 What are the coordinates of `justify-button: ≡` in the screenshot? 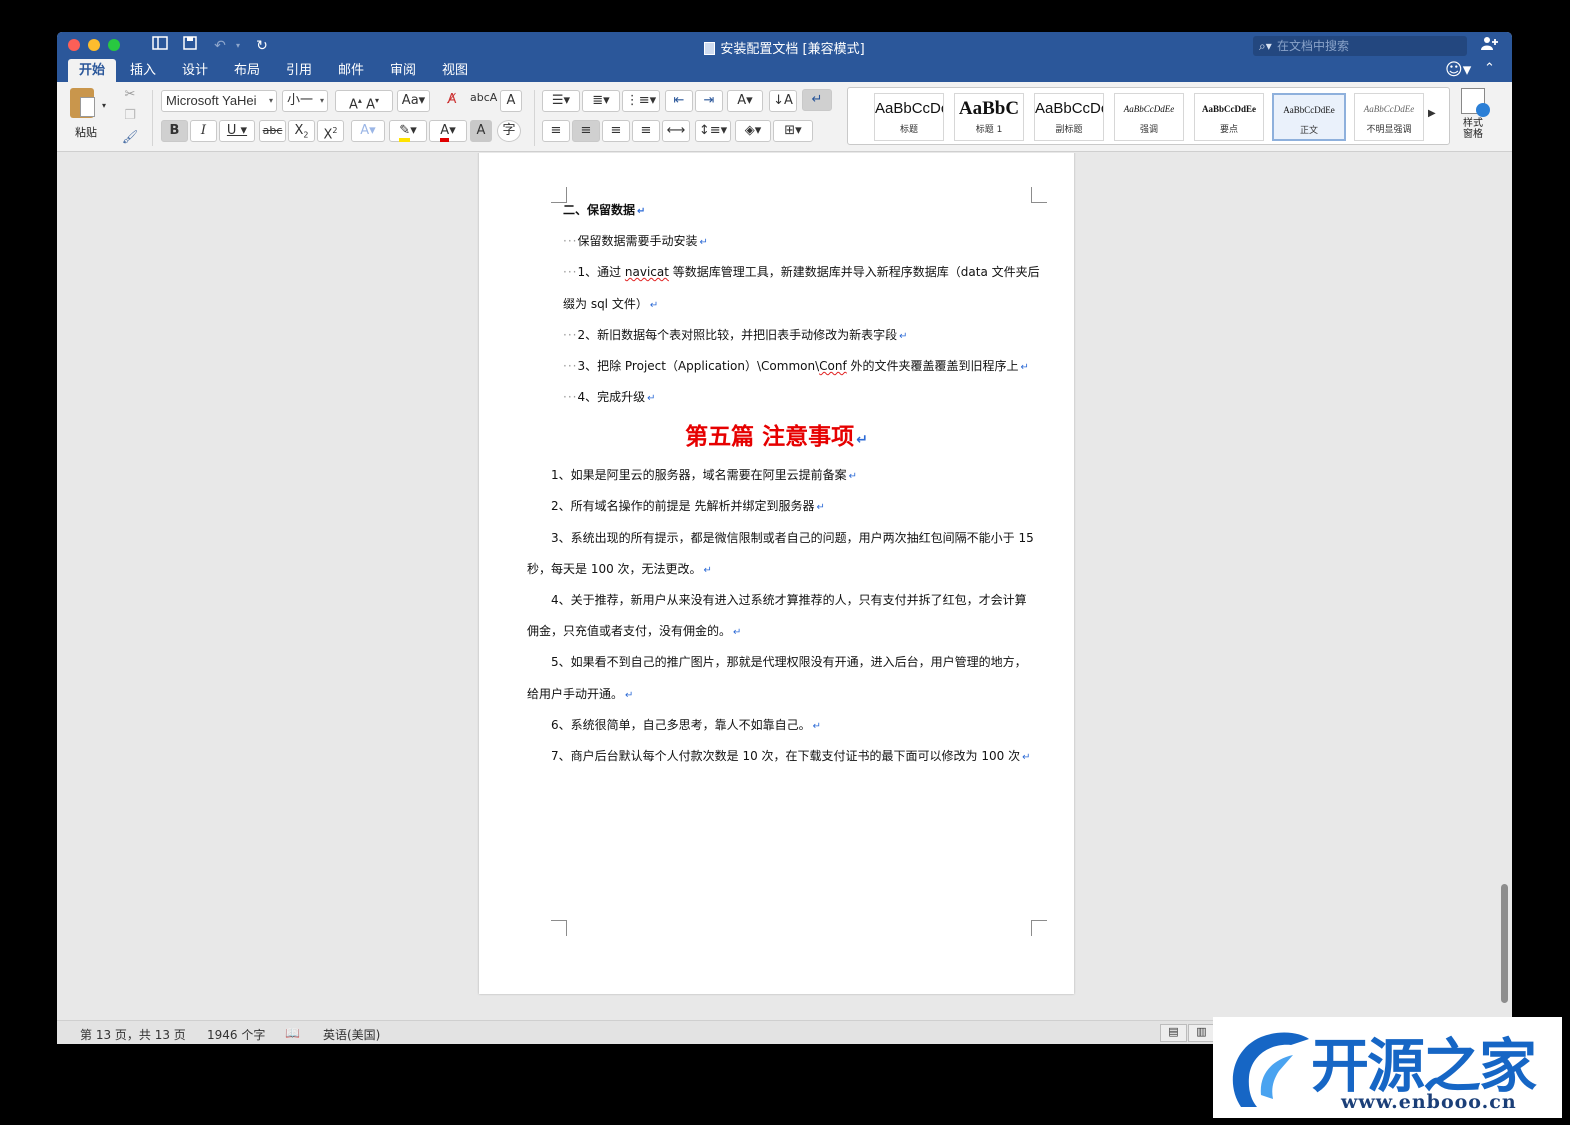 It's located at (646, 131).